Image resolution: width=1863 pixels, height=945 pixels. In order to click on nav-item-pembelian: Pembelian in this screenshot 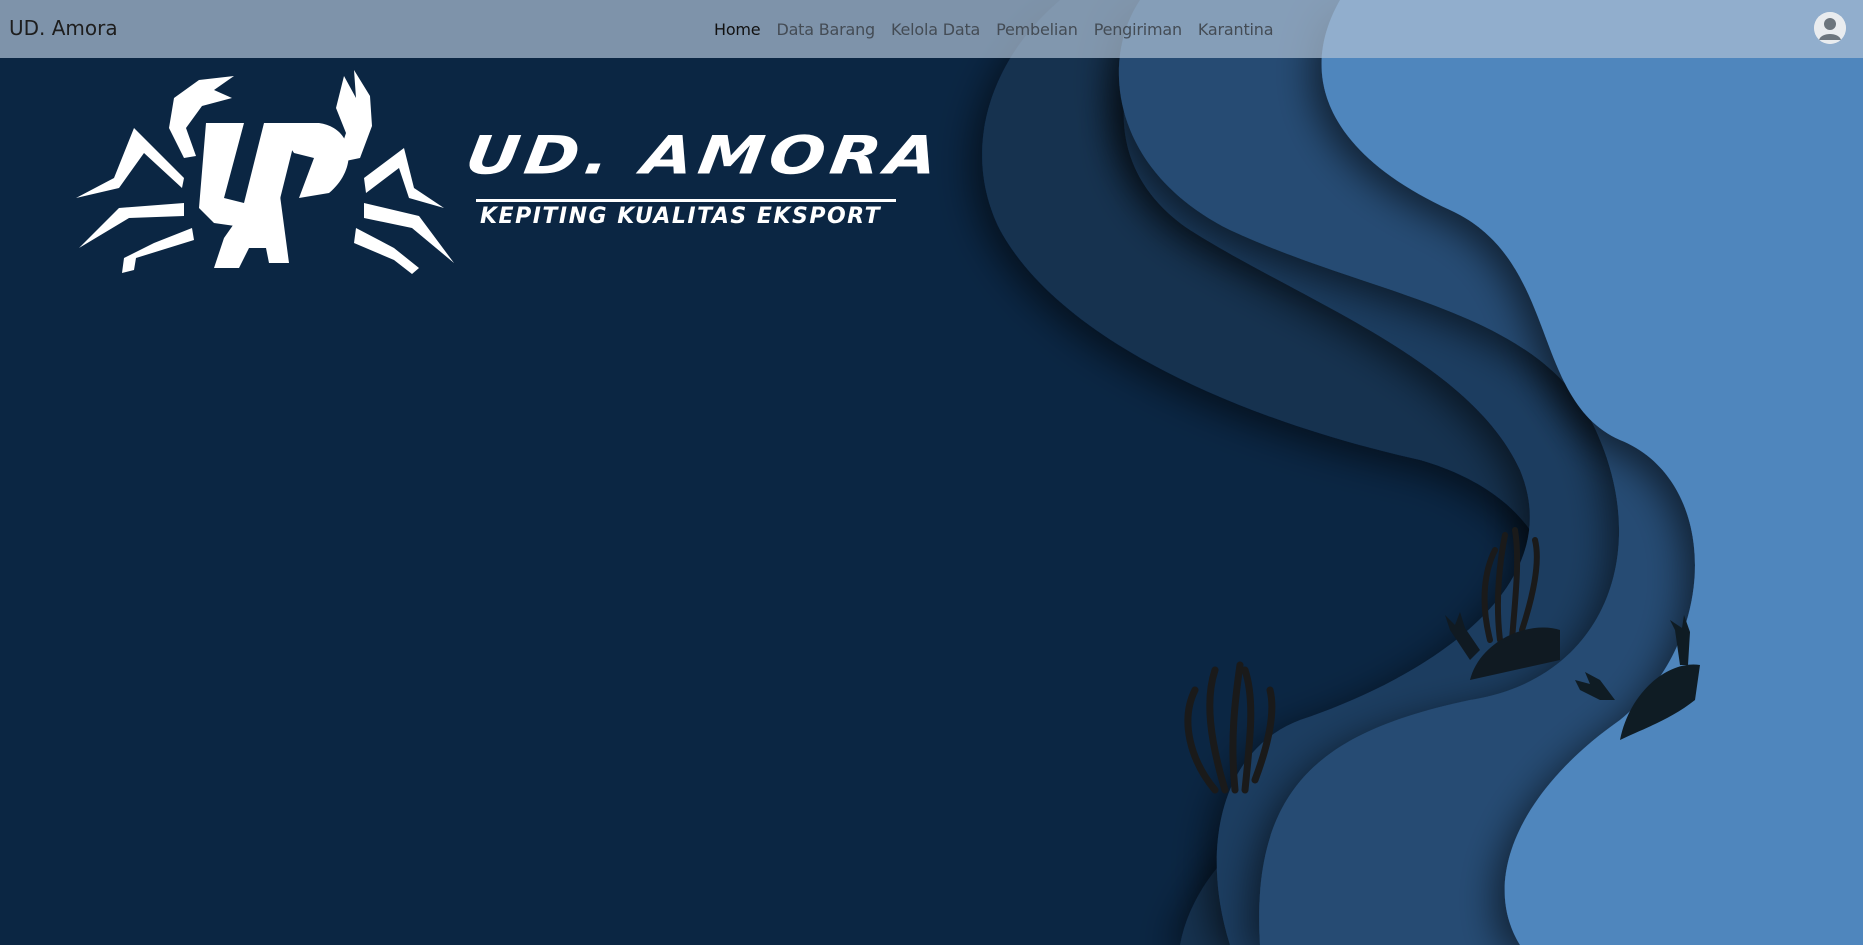, I will do `click(1037, 30)`.